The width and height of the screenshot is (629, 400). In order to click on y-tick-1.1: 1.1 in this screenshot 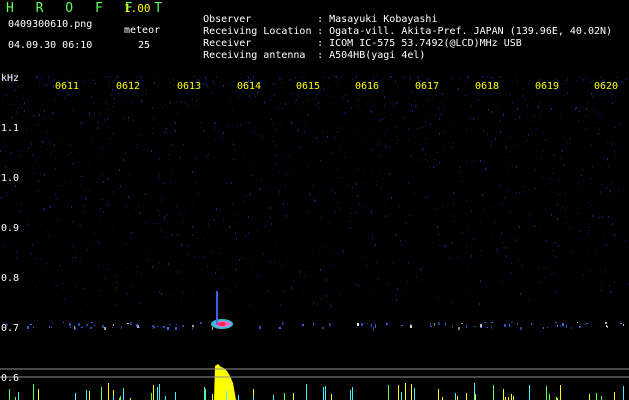, I will do `click(10, 128)`.